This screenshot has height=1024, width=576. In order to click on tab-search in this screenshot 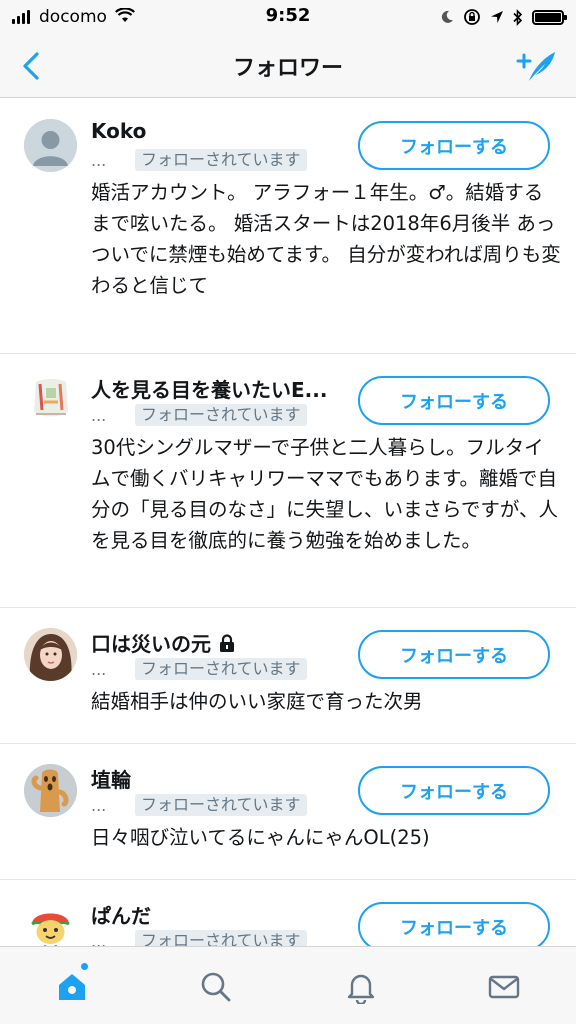, I will do `click(216, 987)`.